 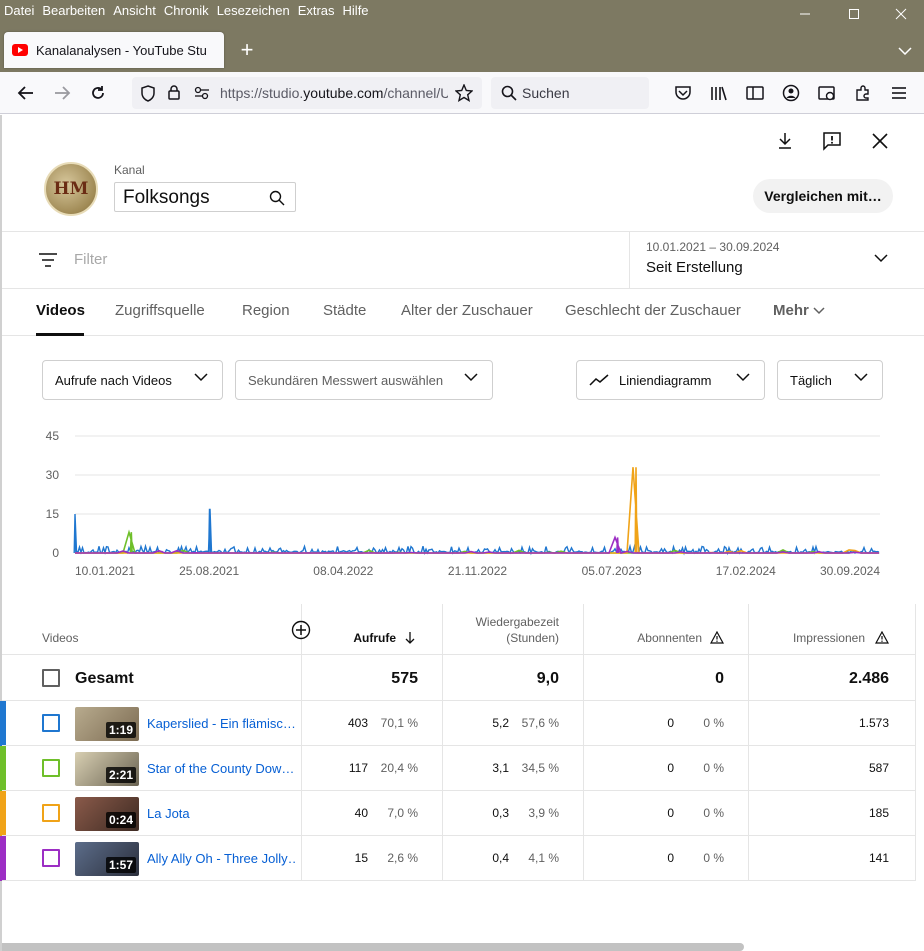 I want to click on channel-selector: Folksongs, so click(x=205, y=197).